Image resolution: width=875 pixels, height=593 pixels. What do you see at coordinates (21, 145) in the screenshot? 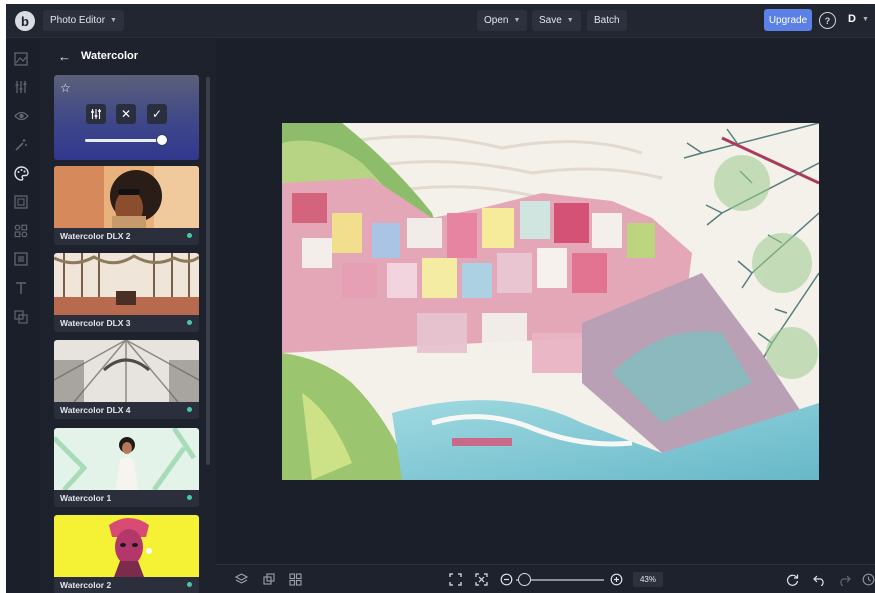
I see `magic-wand-icon` at bounding box center [21, 145].